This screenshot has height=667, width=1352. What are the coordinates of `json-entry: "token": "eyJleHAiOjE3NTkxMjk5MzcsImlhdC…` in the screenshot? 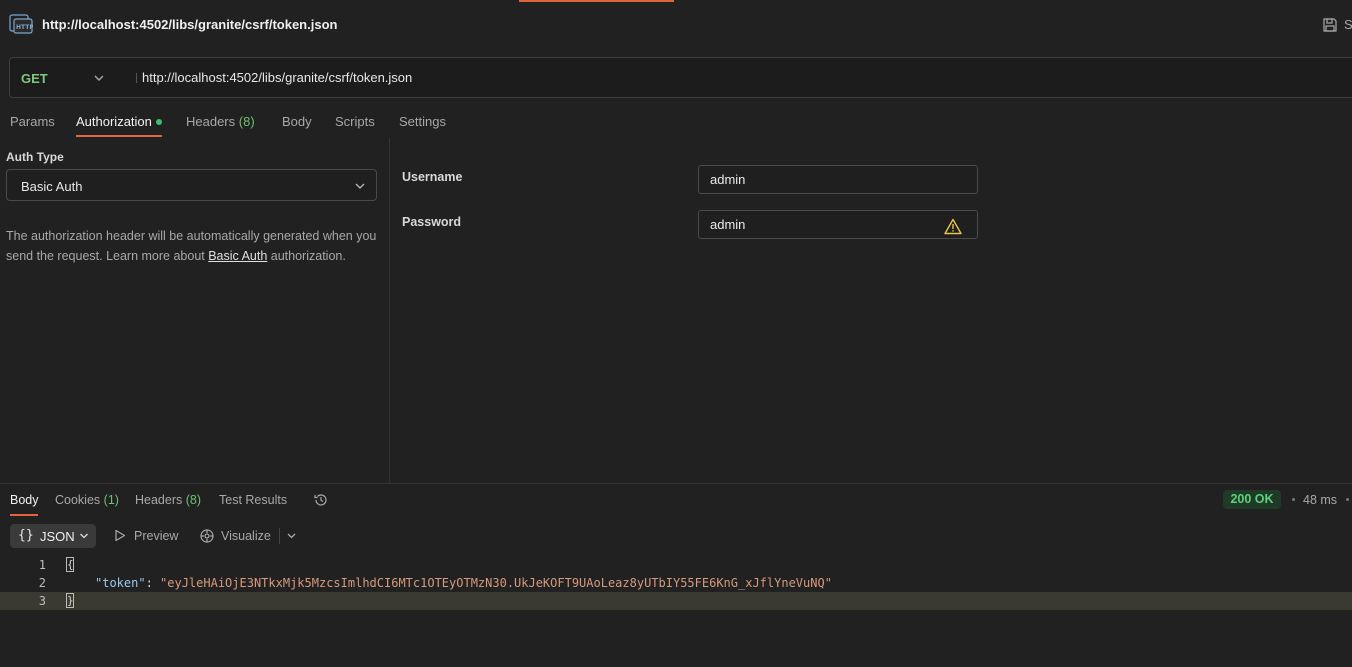 It's located at (463, 583).